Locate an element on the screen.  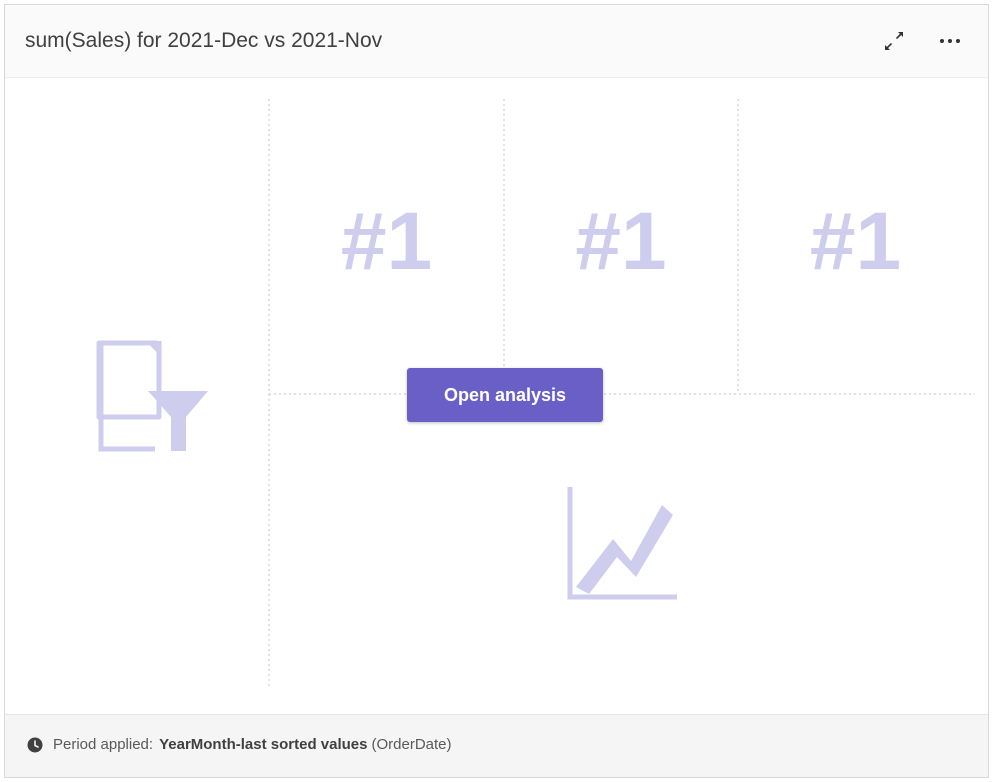
line-chart-icon is located at coordinates (622, 543).